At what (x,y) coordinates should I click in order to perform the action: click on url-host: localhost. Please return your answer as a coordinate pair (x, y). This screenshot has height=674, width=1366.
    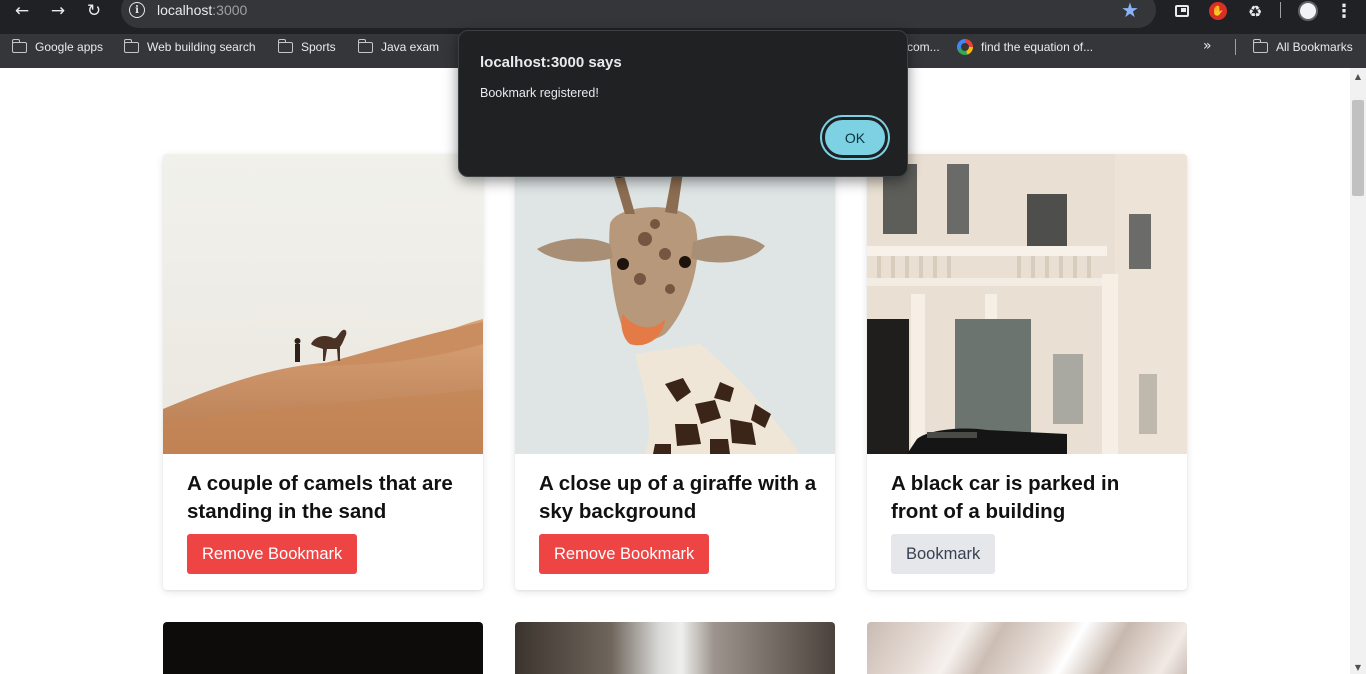
    Looking at the image, I should click on (185, 10).